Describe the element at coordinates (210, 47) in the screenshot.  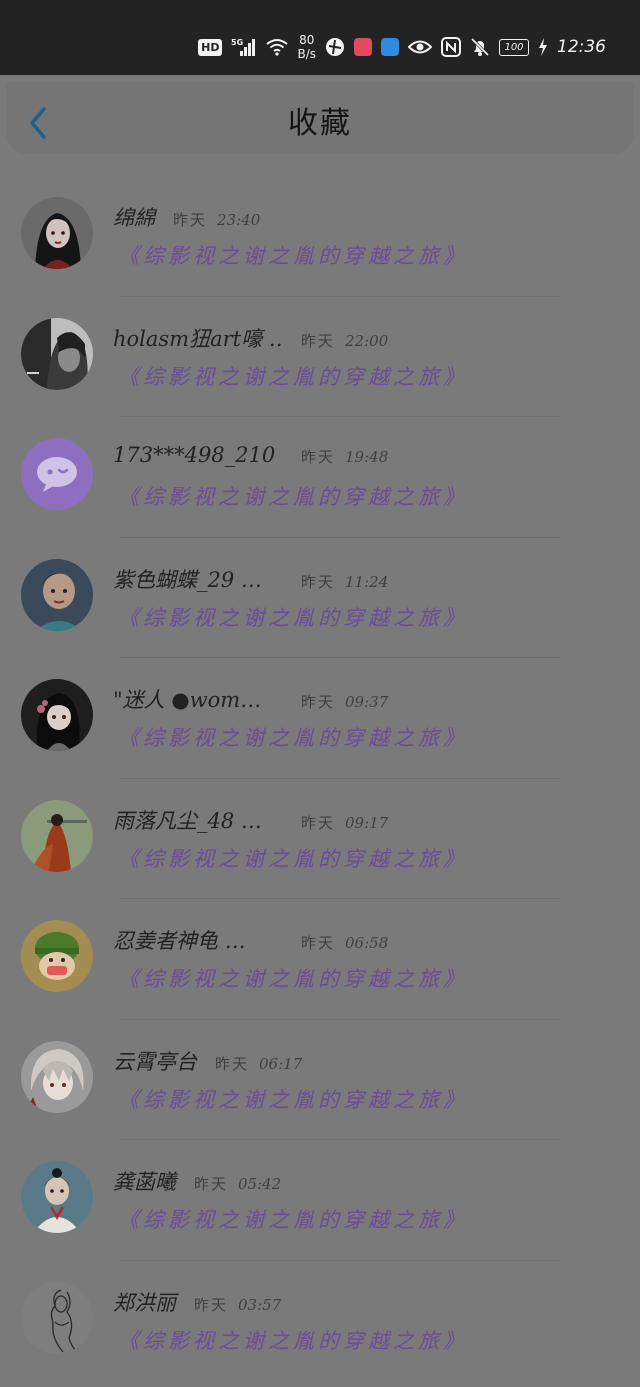
I see `hd-icon: HD` at that location.